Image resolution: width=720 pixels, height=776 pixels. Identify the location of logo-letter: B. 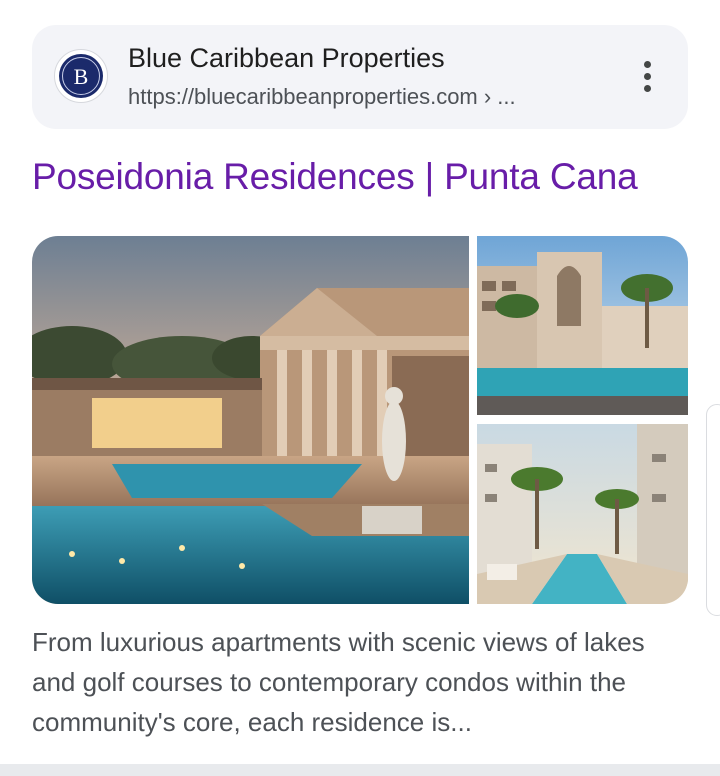
(81, 76).